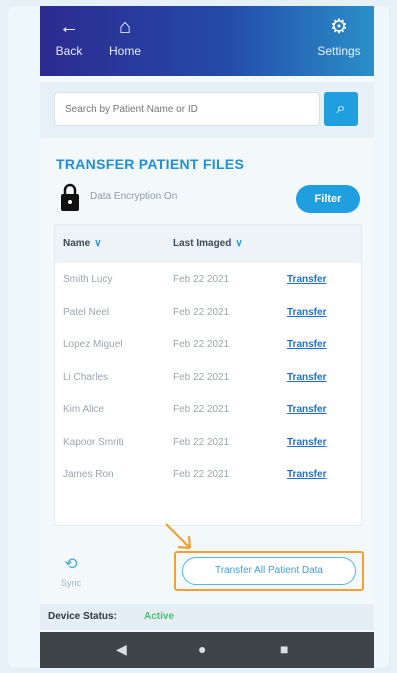 The width and height of the screenshot is (397, 673). I want to click on table-header: Name ∨ Last Imaged ∨, so click(208, 244).